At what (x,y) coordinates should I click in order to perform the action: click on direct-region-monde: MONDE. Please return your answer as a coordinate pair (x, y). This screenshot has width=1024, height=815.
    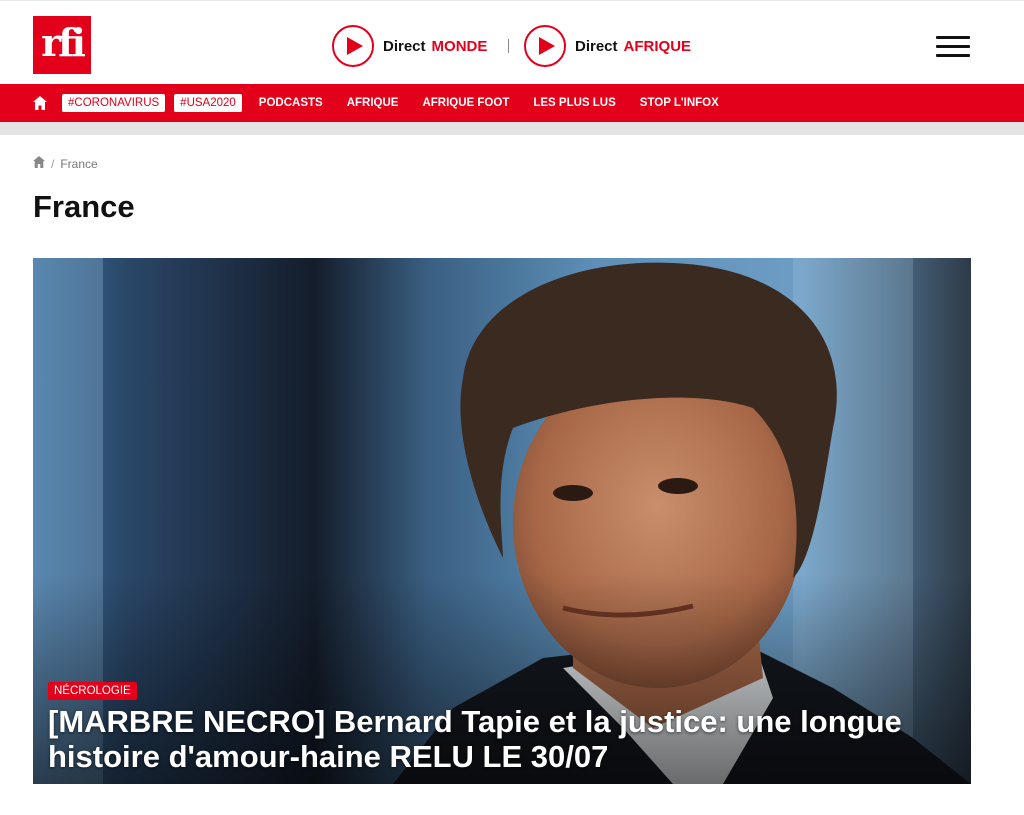
    Looking at the image, I should click on (459, 46).